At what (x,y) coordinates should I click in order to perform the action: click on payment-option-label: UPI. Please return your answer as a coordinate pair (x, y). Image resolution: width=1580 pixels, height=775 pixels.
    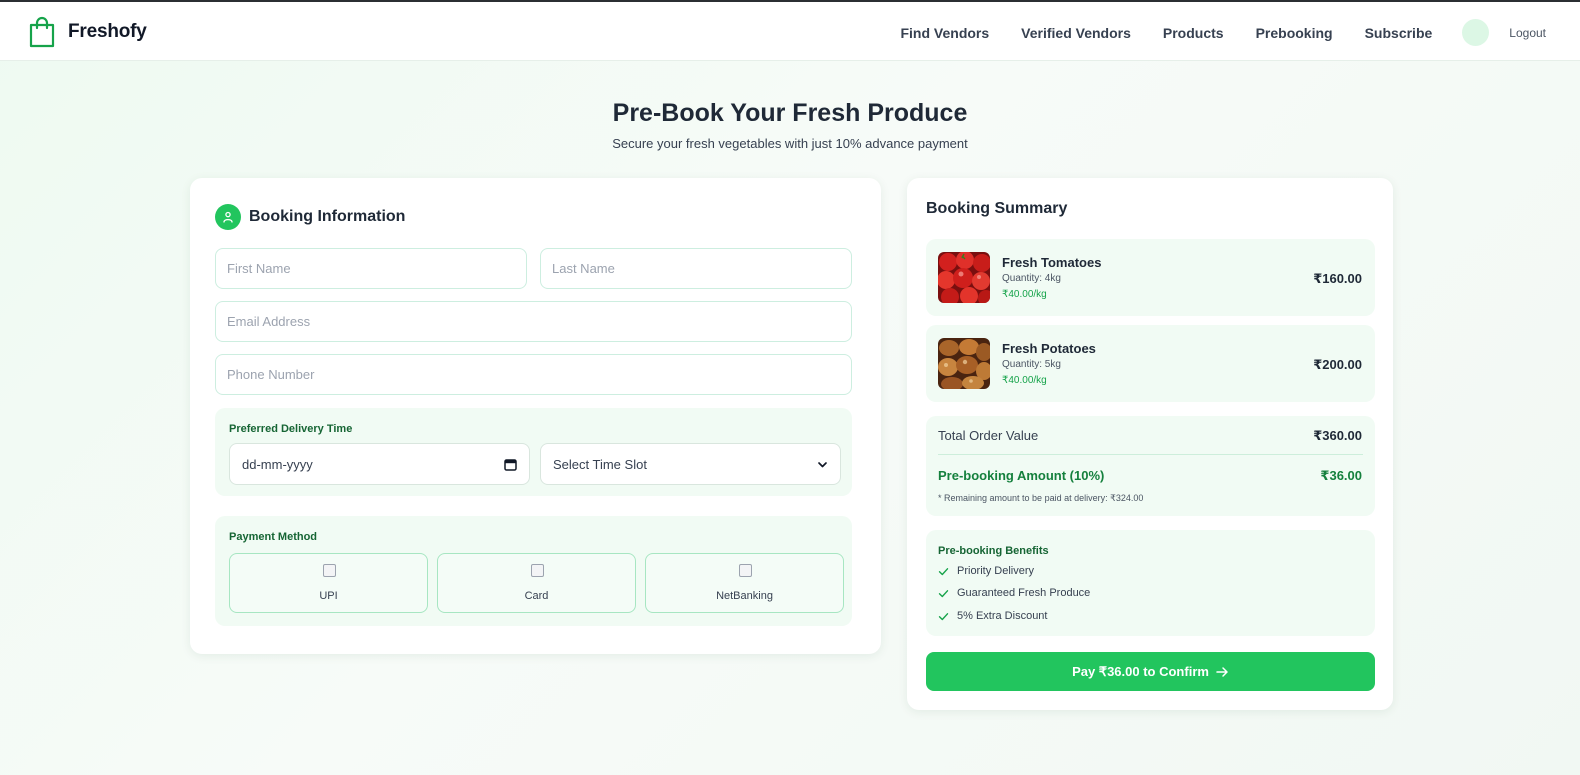
    Looking at the image, I should click on (328, 596).